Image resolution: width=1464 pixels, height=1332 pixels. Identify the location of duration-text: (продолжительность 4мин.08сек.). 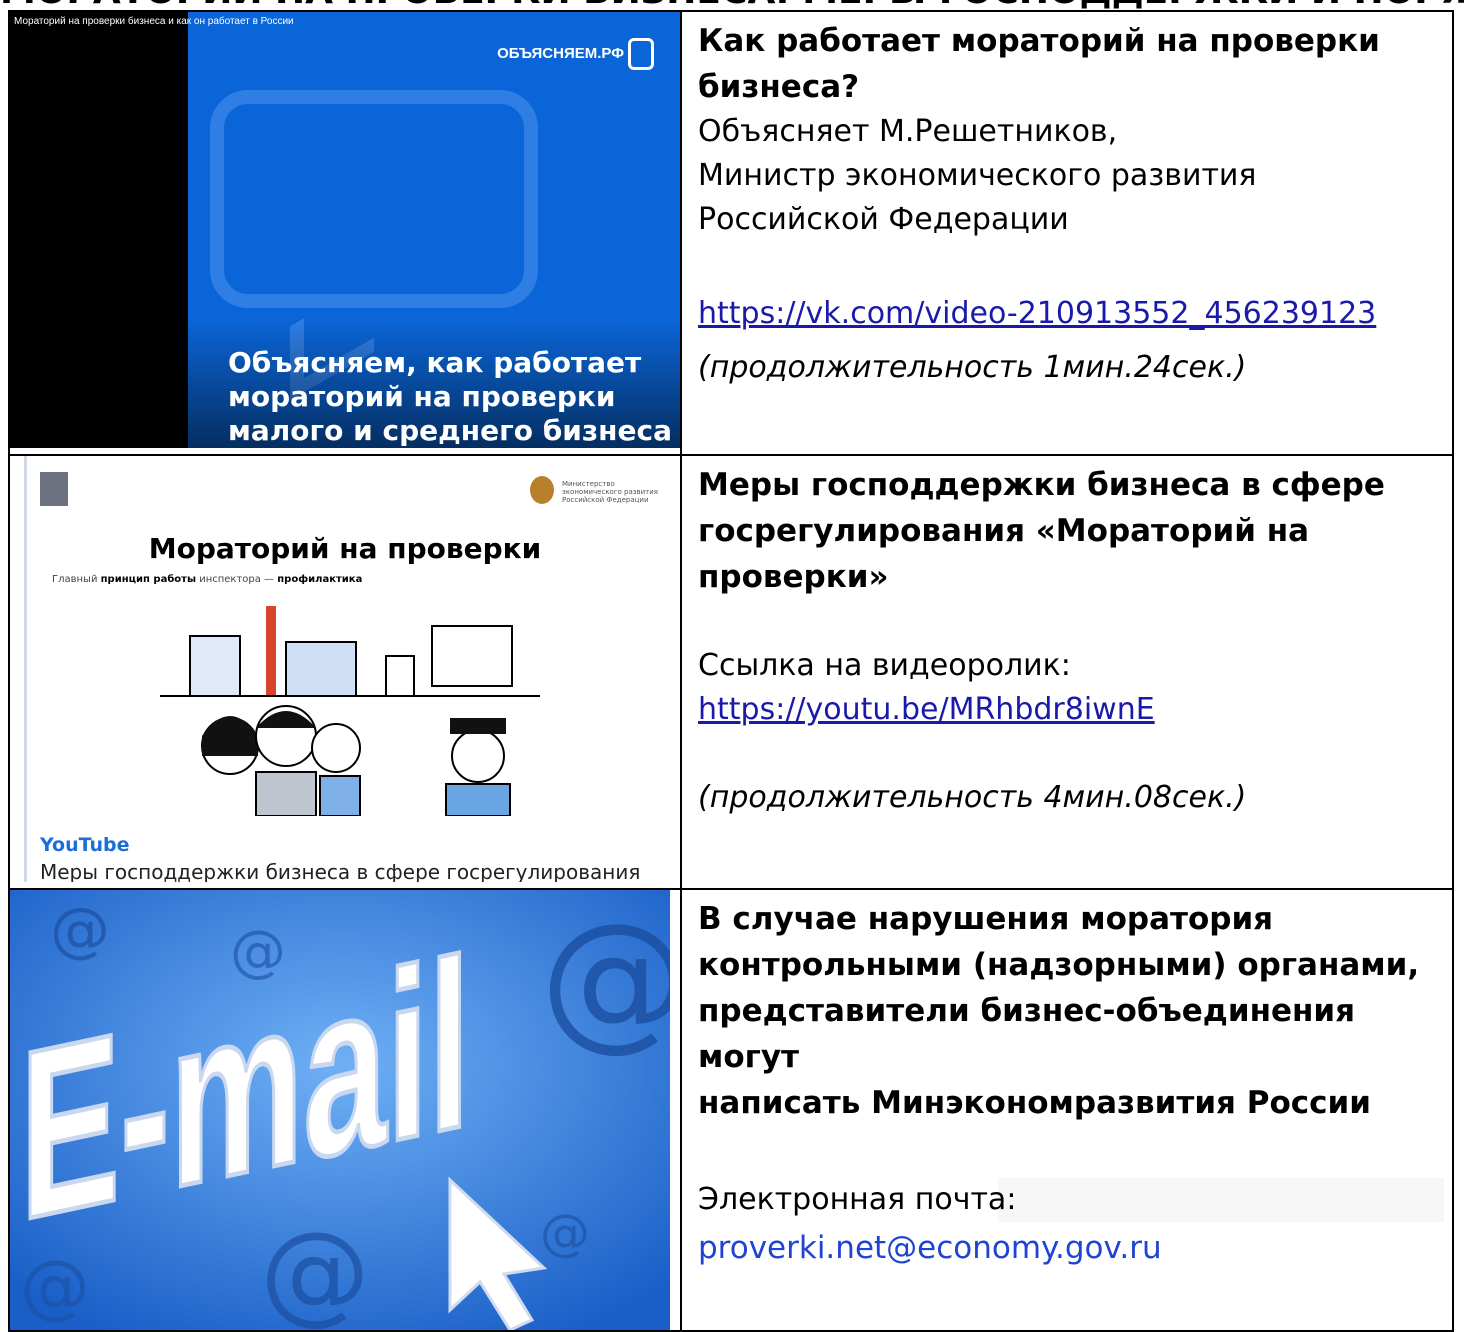
(972, 797).